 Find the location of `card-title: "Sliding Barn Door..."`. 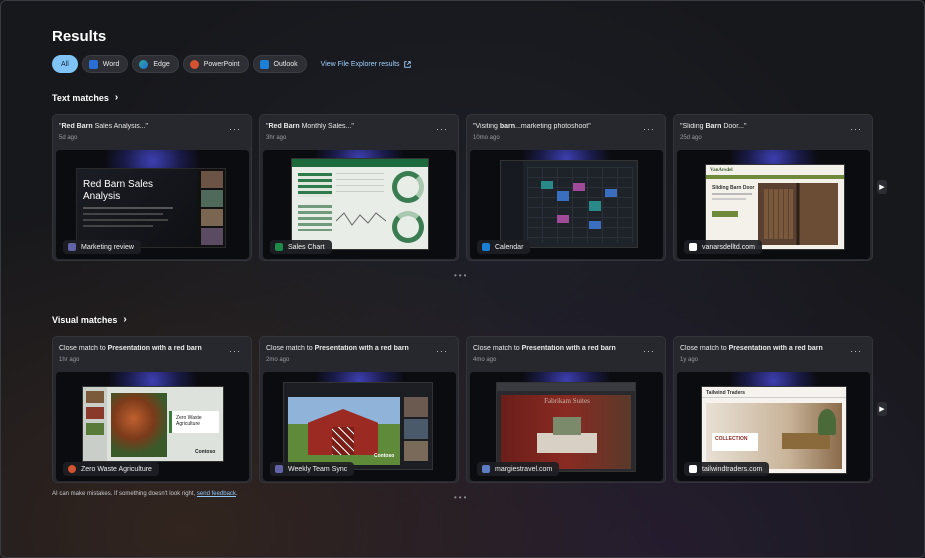

card-title: "Sliding Barn Door..." is located at coordinates (713, 126).